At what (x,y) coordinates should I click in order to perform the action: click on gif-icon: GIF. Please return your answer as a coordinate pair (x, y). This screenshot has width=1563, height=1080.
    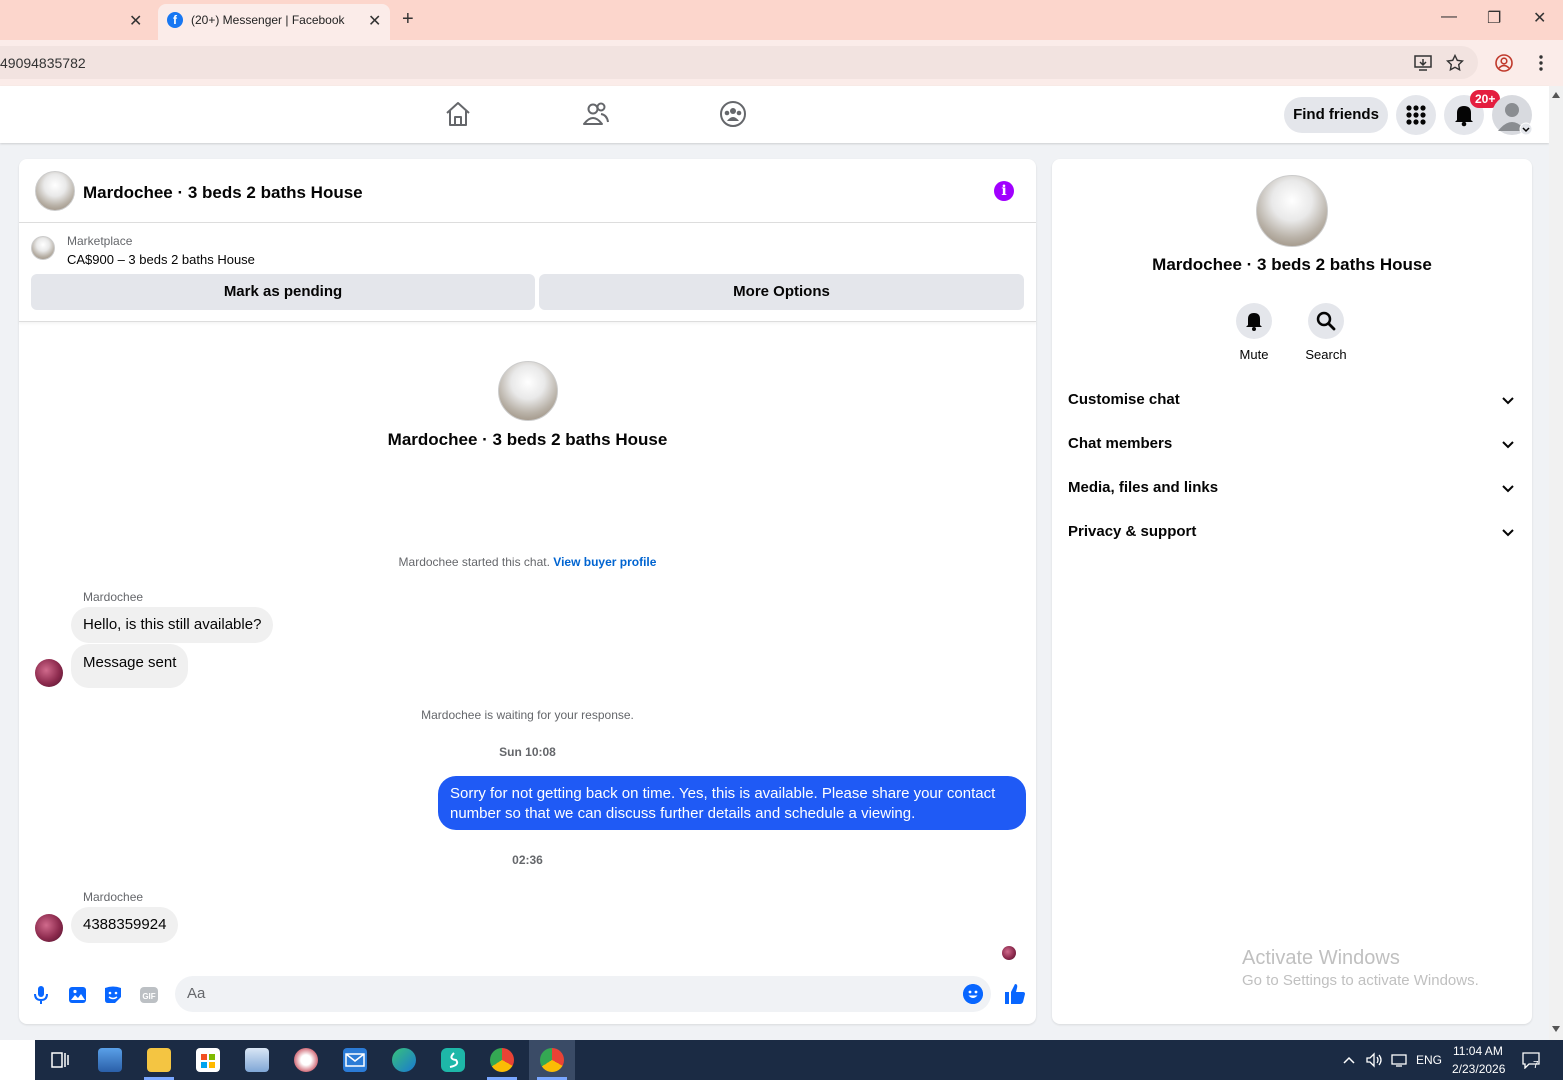
    Looking at the image, I should click on (149, 995).